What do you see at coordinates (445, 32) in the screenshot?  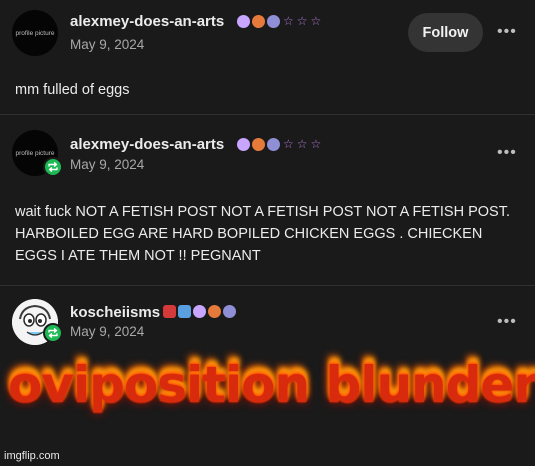 I see `follow-button: Follow` at bounding box center [445, 32].